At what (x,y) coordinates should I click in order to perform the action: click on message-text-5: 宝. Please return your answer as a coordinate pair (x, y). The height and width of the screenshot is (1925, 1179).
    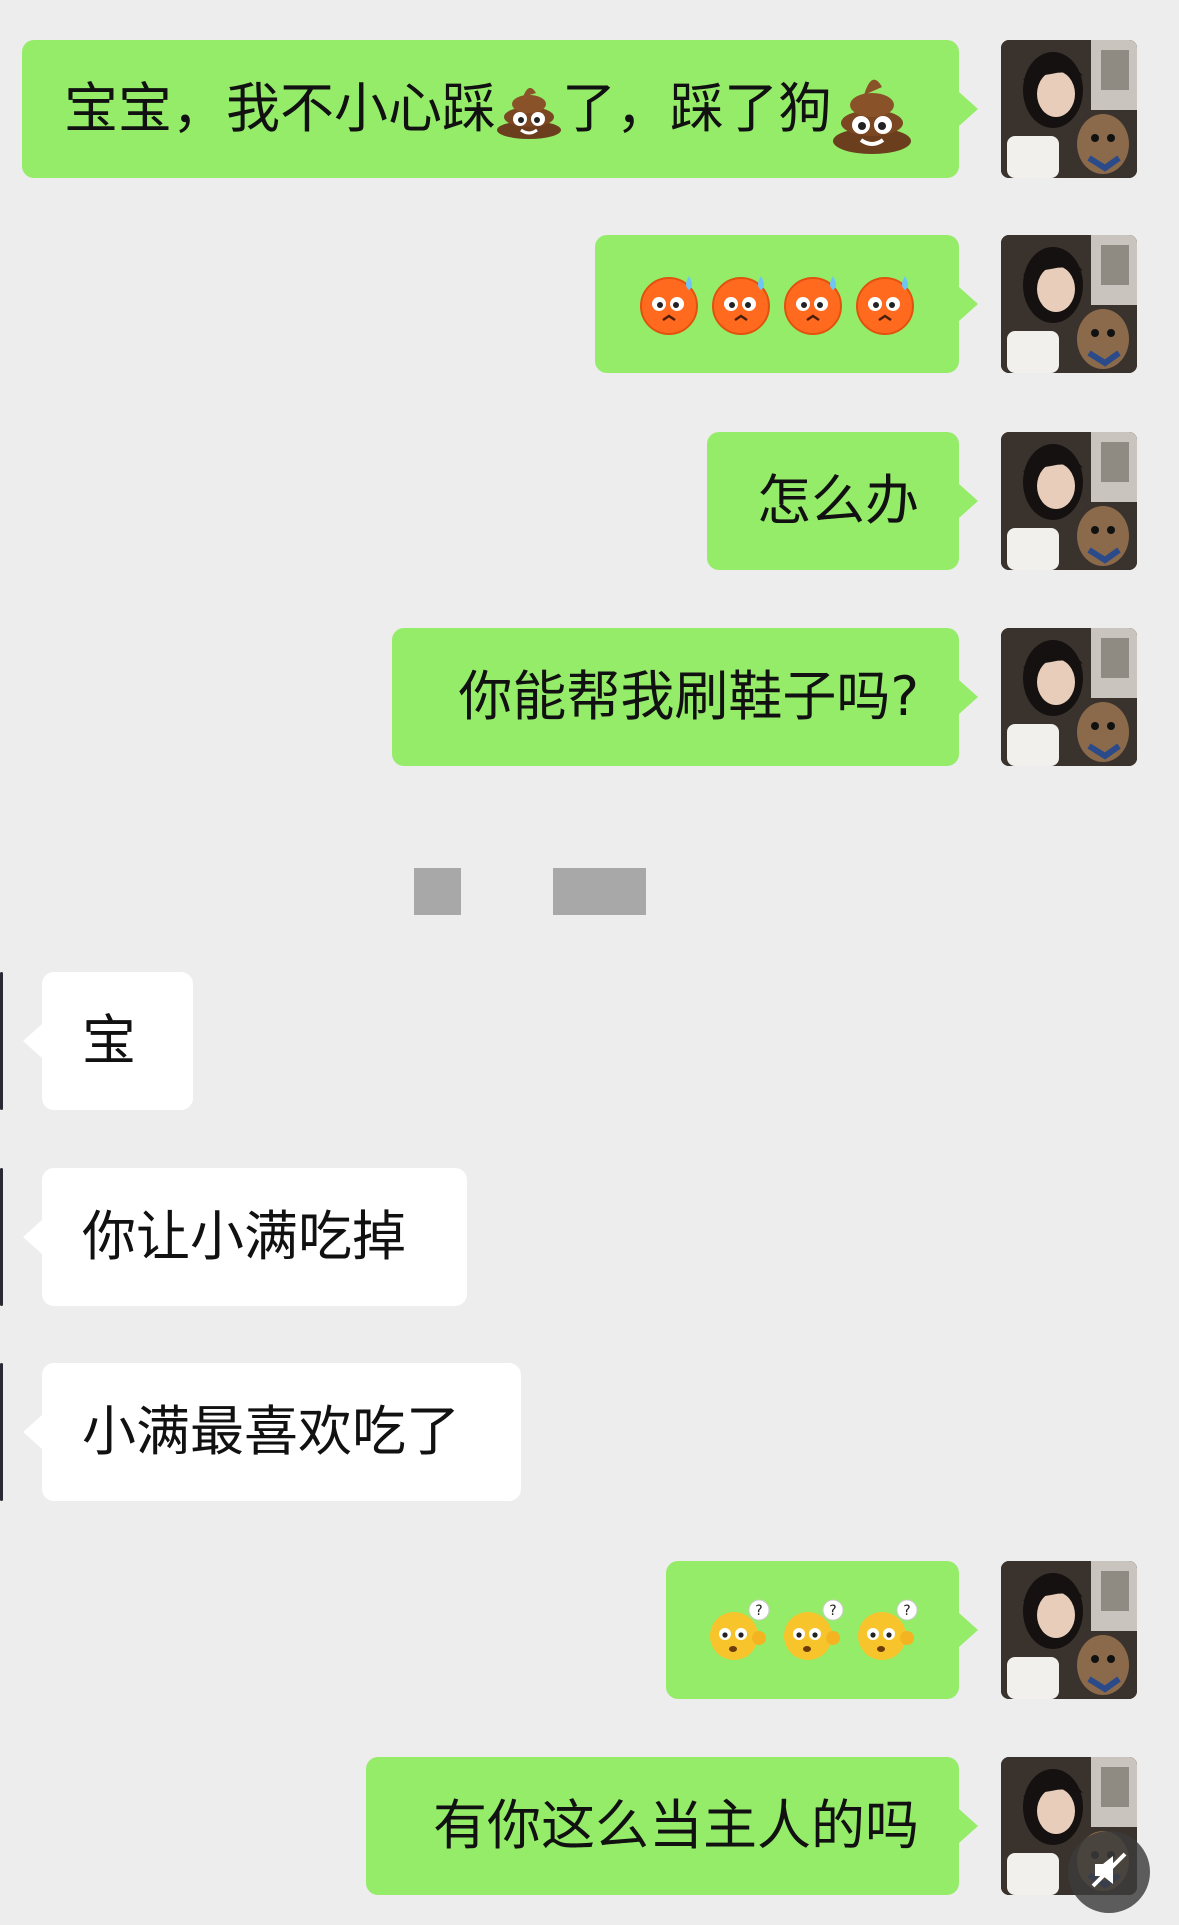
    Looking at the image, I should click on (109, 1040).